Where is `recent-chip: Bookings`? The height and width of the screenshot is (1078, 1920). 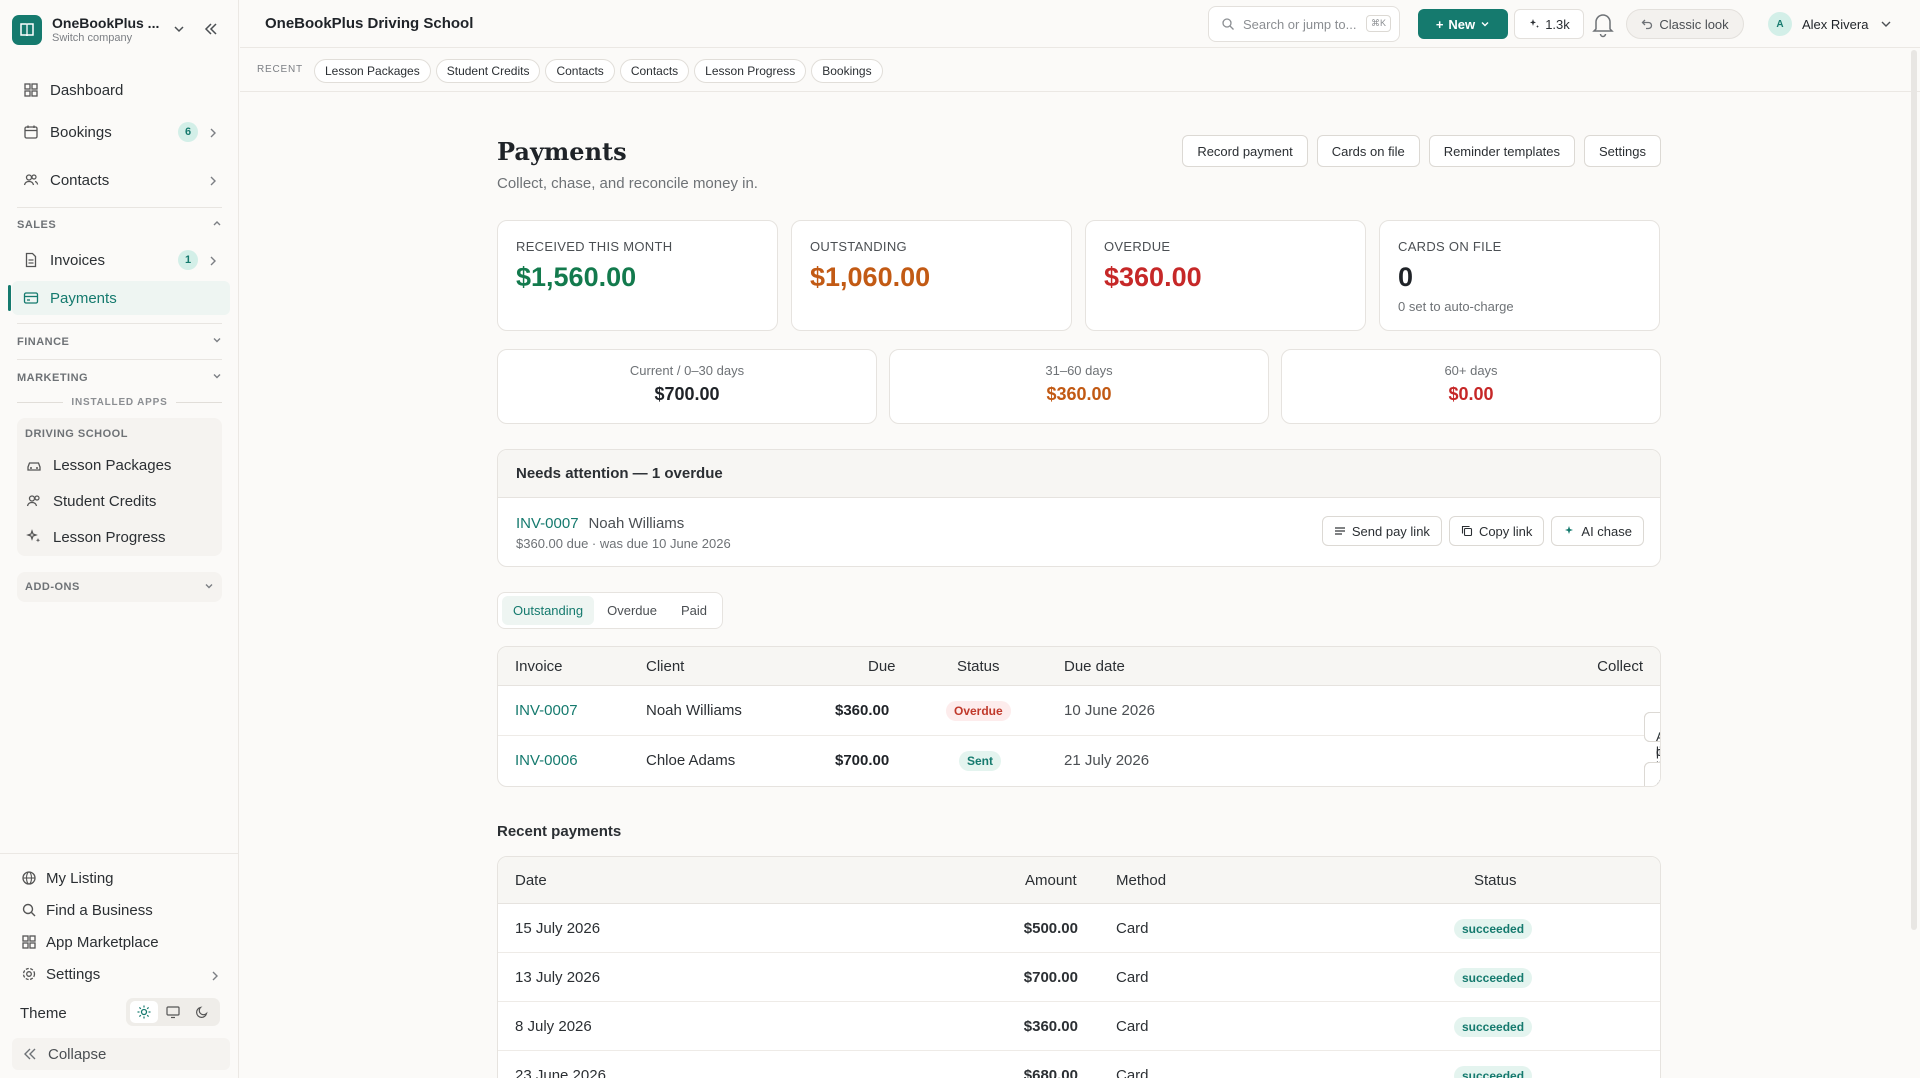 recent-chip: Bookings is located at coordinates (847, 71).